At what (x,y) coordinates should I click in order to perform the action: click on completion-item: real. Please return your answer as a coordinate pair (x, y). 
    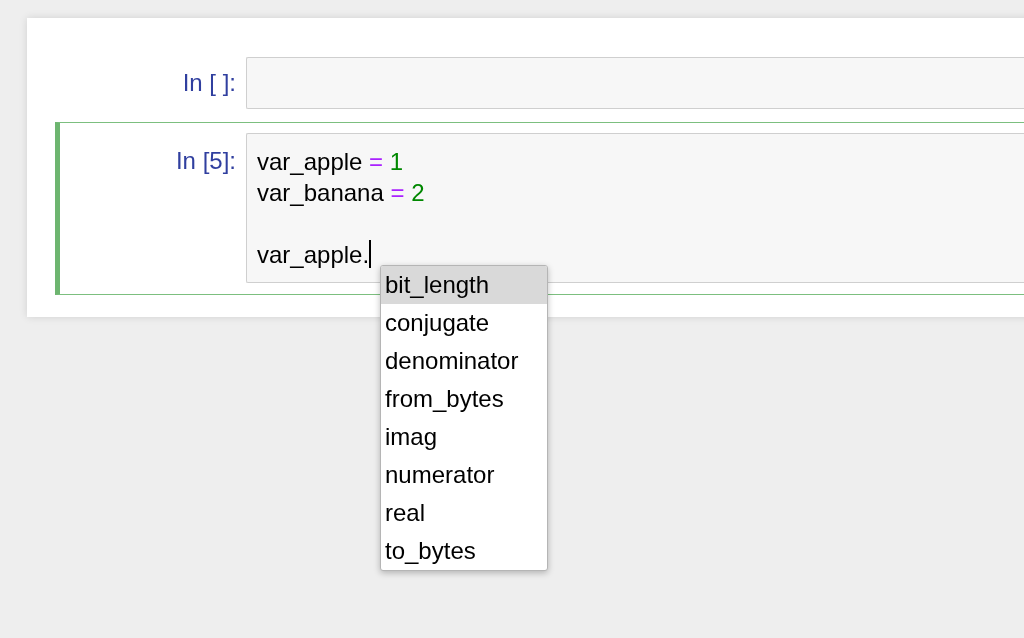
    Looking at the image, I should click on (464, 513).